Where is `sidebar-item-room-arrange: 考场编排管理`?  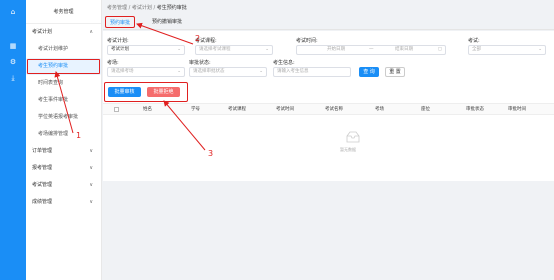 sidebar-item-room-arrange: 考场编排管理 is located at coordinates (63, 134).